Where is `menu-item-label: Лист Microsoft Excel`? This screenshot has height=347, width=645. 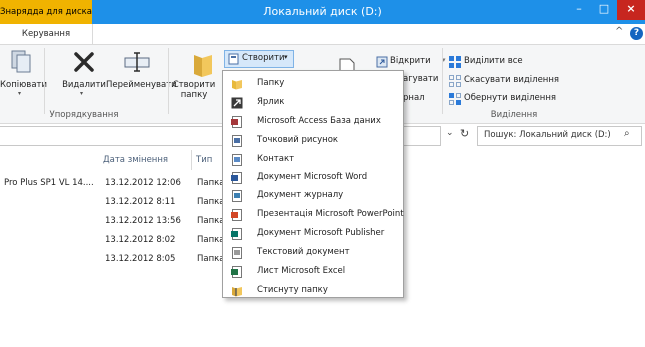
menu-item-label: Лист Microsoft Excel is located at coordinates (301, 271).